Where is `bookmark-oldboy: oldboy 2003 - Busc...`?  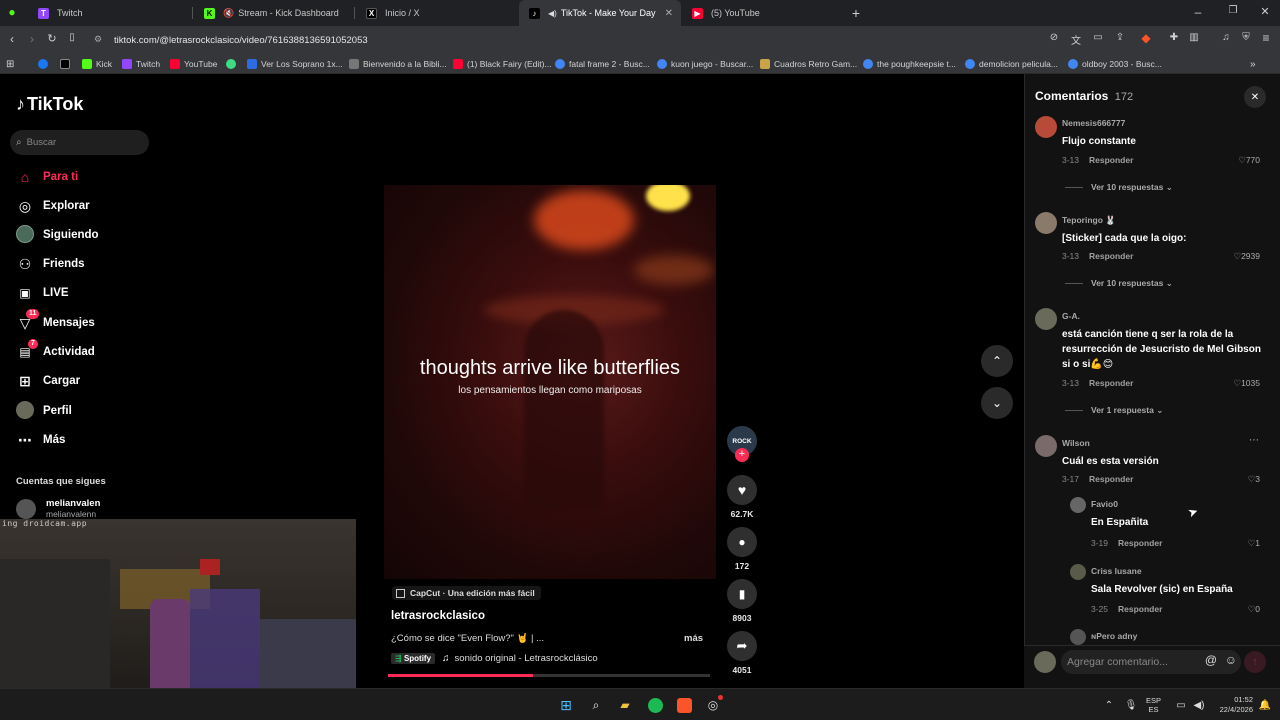
bookmark-oldboy: oldboy 2003 - Busc... is located at coordinates (1115, 64).